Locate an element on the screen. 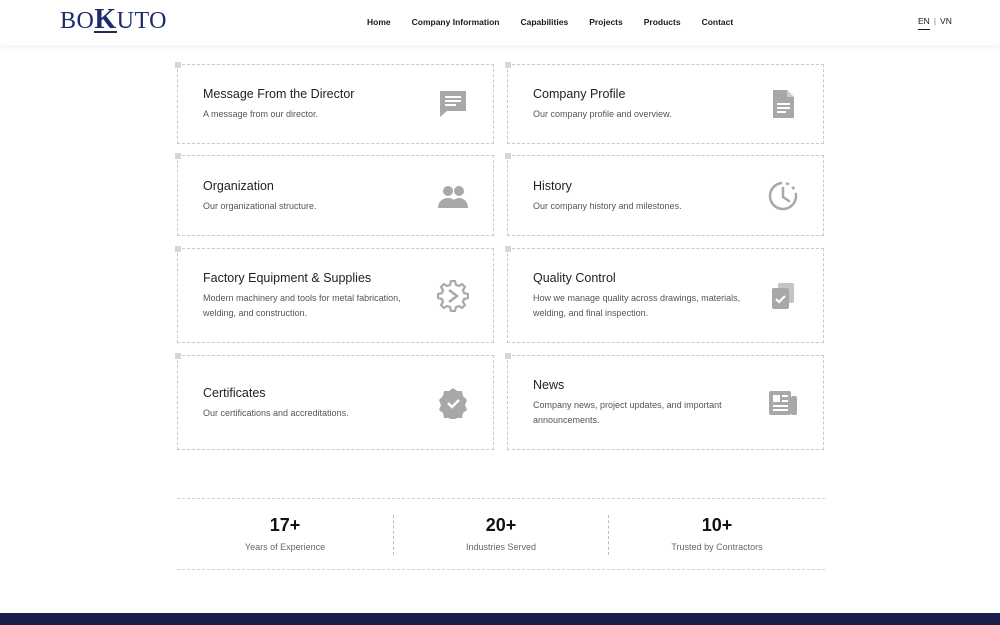 The width and height of the screenshot is (1000, 625). bokuto-logo: BOKUTO is located at coordinates (114, 19).